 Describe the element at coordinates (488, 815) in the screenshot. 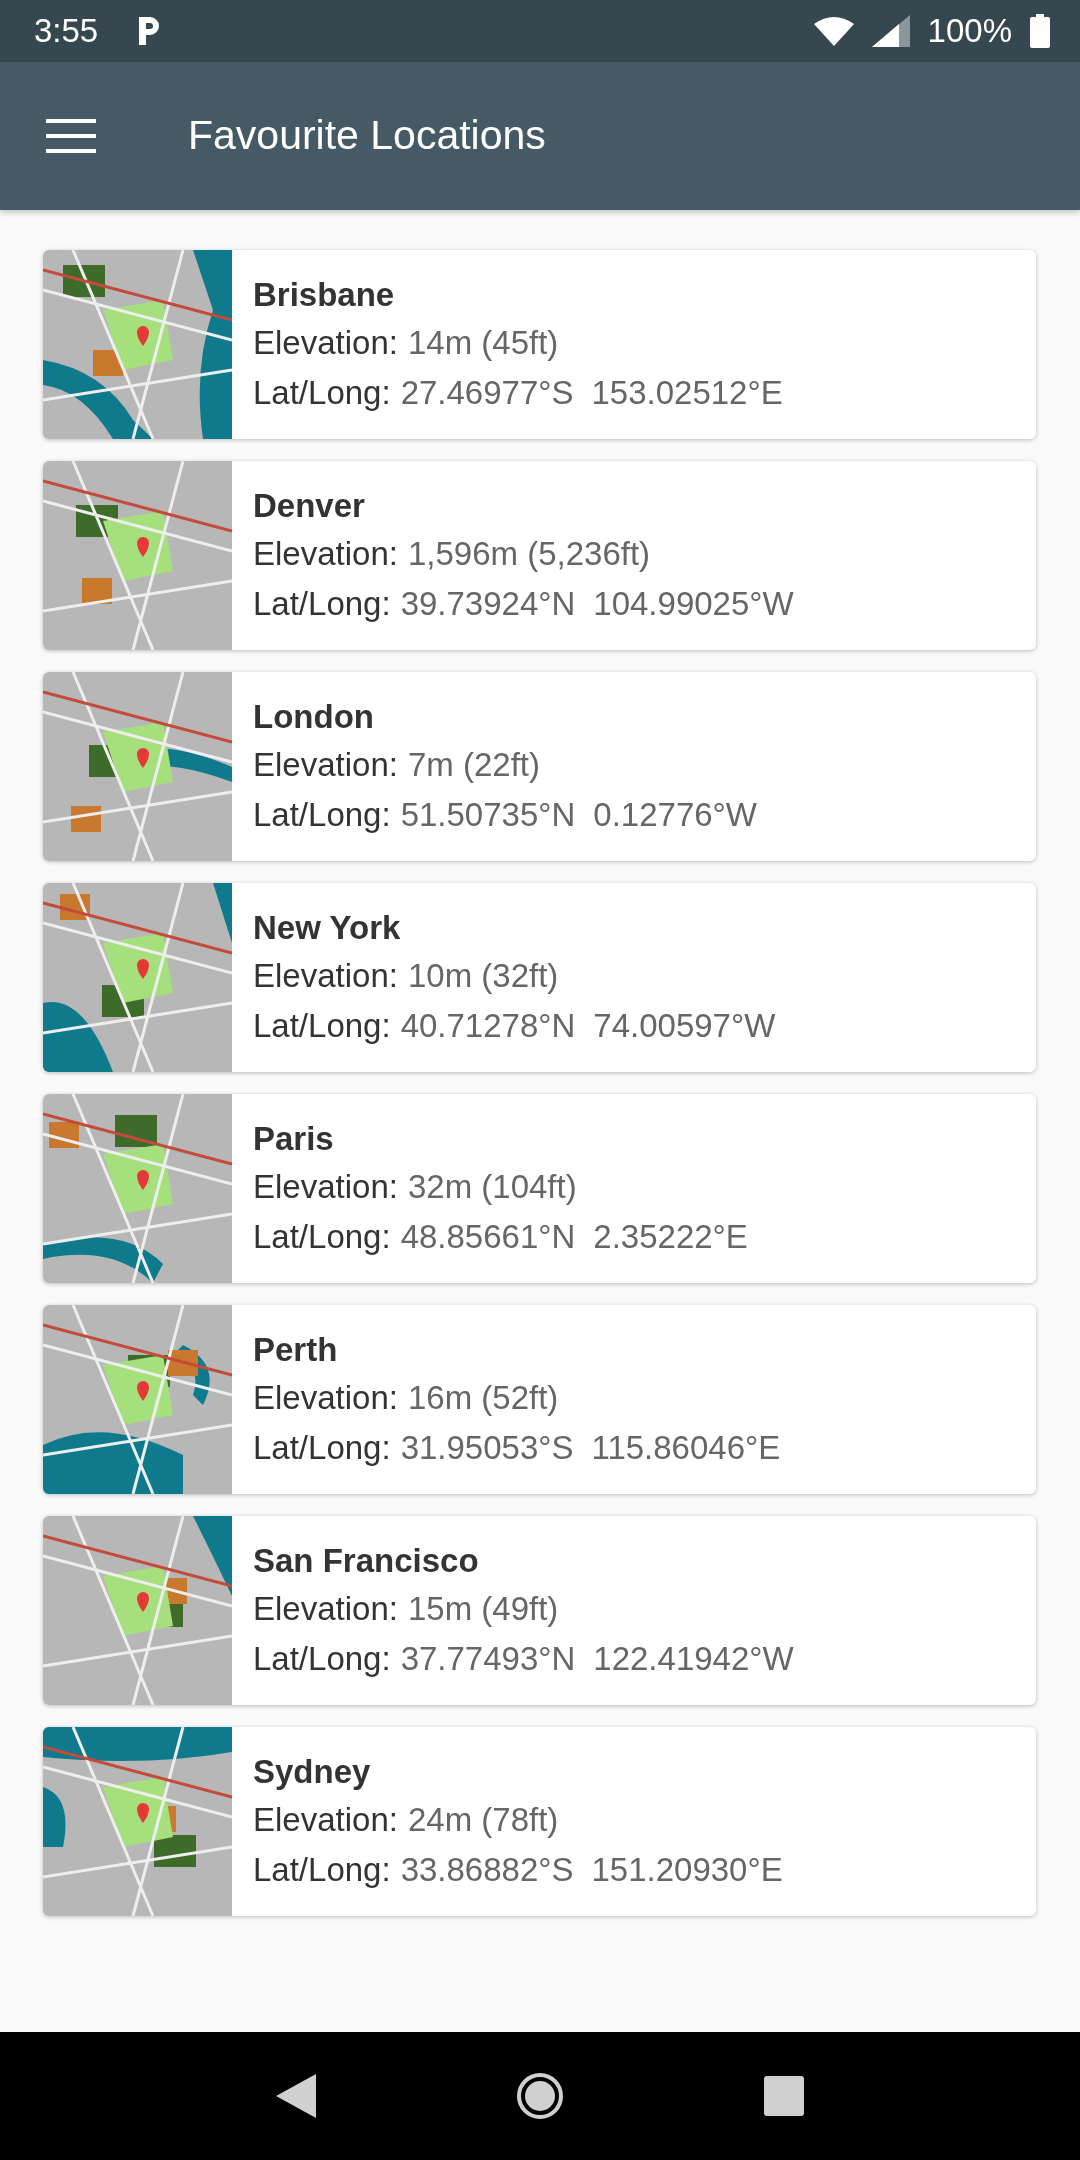

I see `latitude-value: 51.50735°N` at that location.